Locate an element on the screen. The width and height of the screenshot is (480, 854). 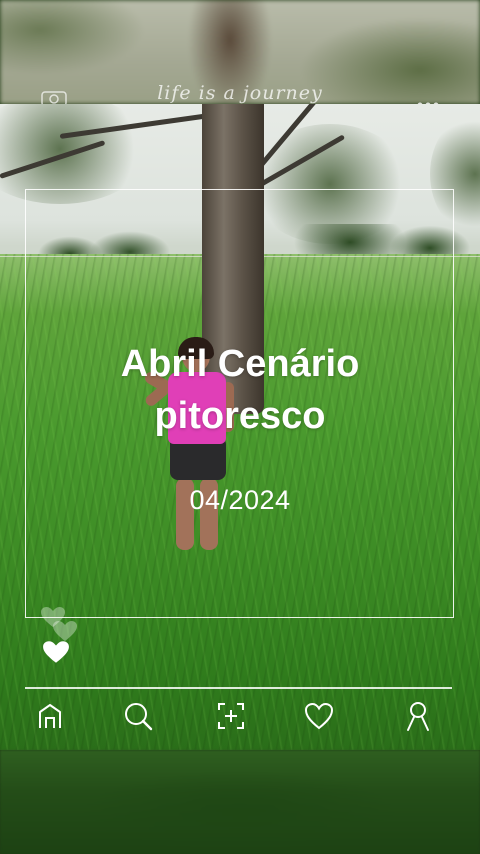
heart-reaction is located at coordinates (63, 636).